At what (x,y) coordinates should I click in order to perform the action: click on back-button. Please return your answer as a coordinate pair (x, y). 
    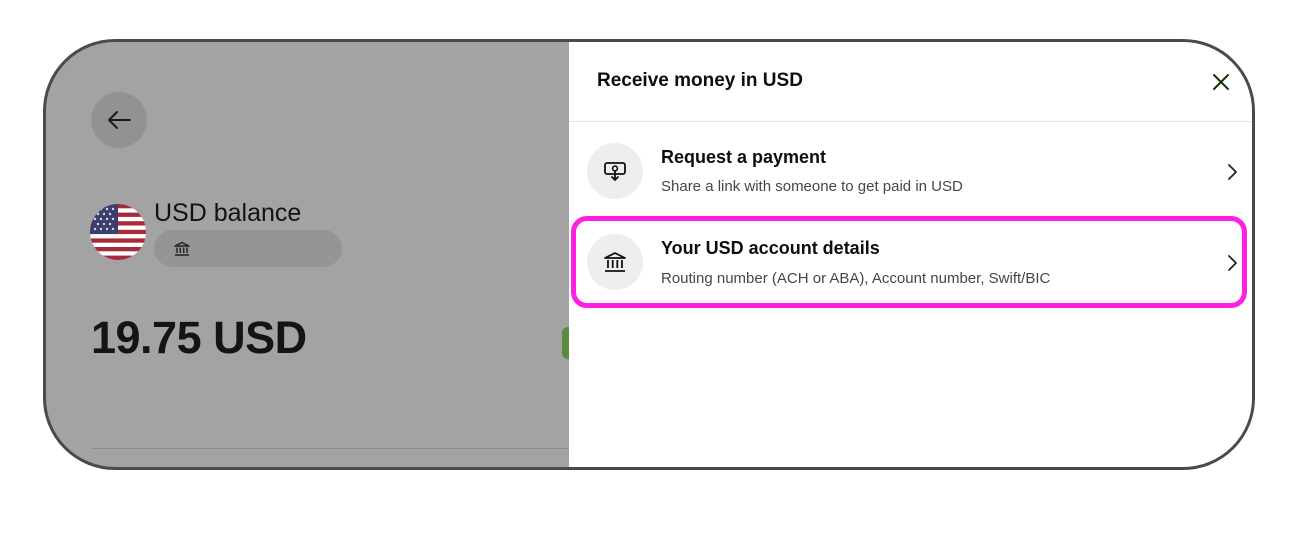
    Looking at the image, I should click on (119, 120).